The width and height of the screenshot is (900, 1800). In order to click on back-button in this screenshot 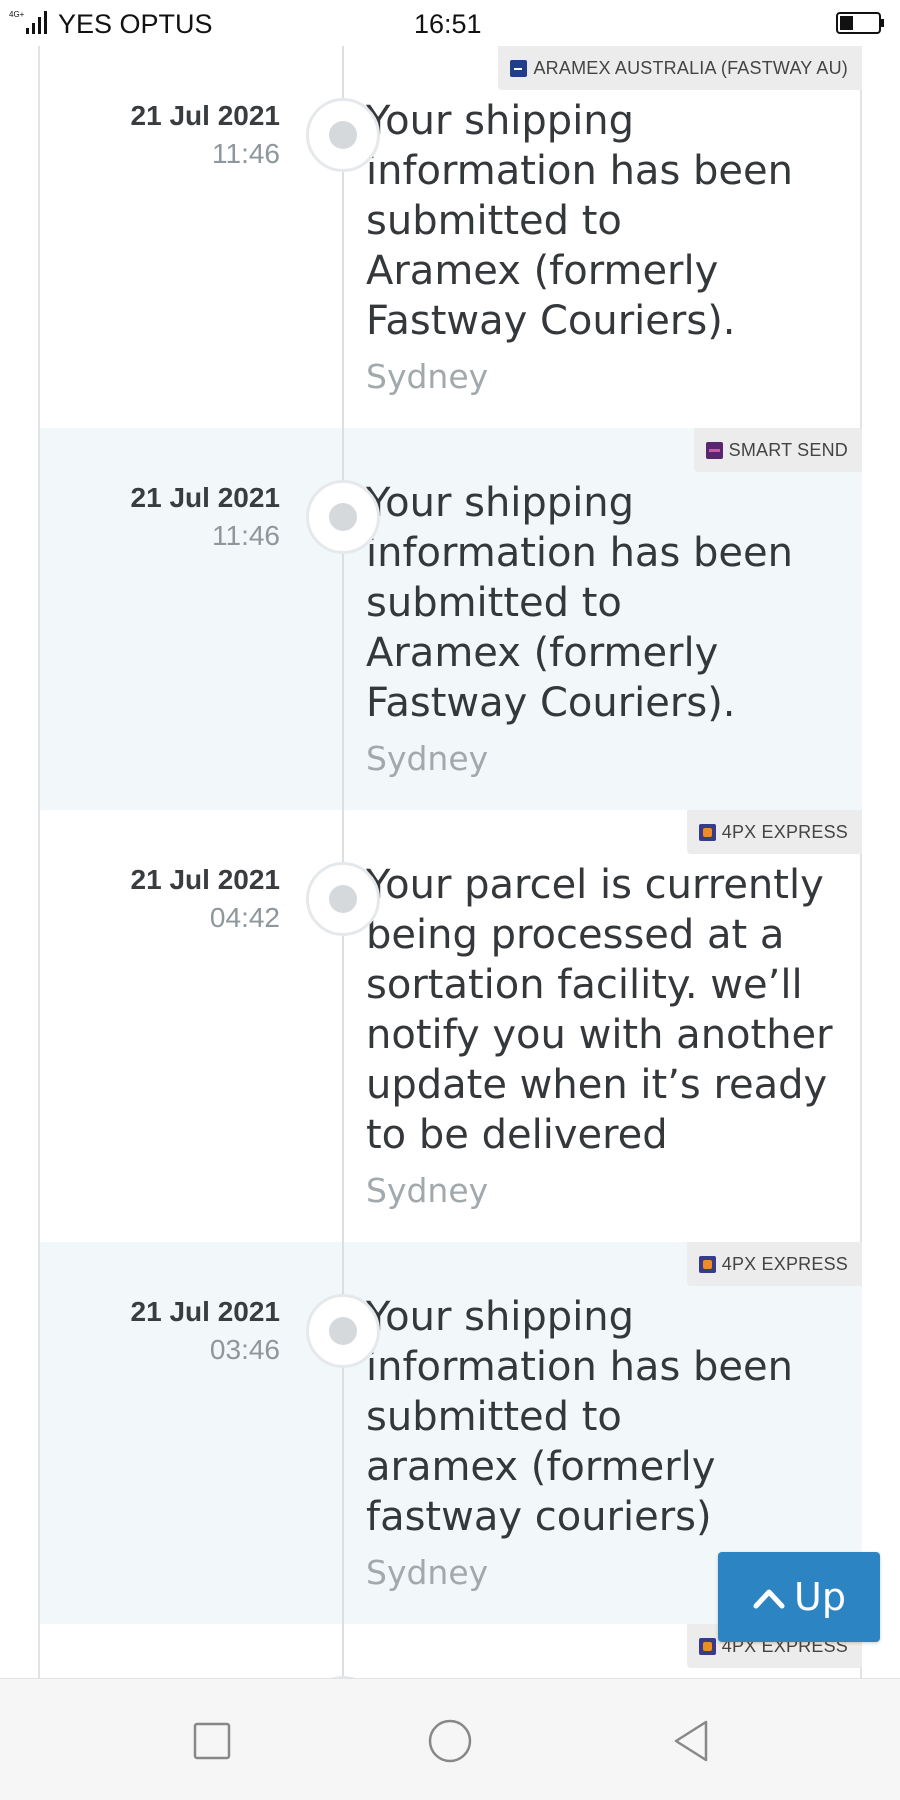, I will do `click(692, 1741)`.